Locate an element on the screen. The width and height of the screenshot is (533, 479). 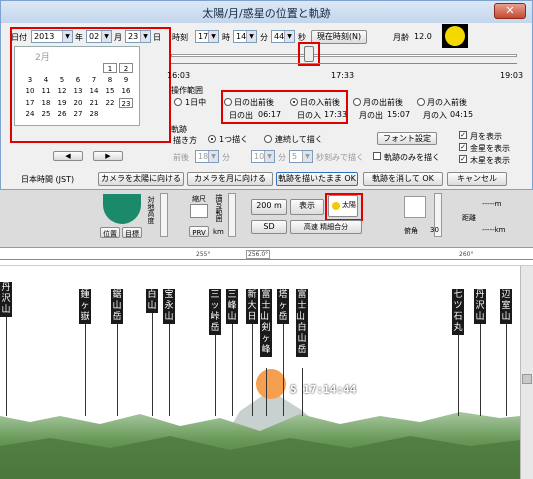
font-settings-button: フォント設定 is located at coordinates (407, 138).